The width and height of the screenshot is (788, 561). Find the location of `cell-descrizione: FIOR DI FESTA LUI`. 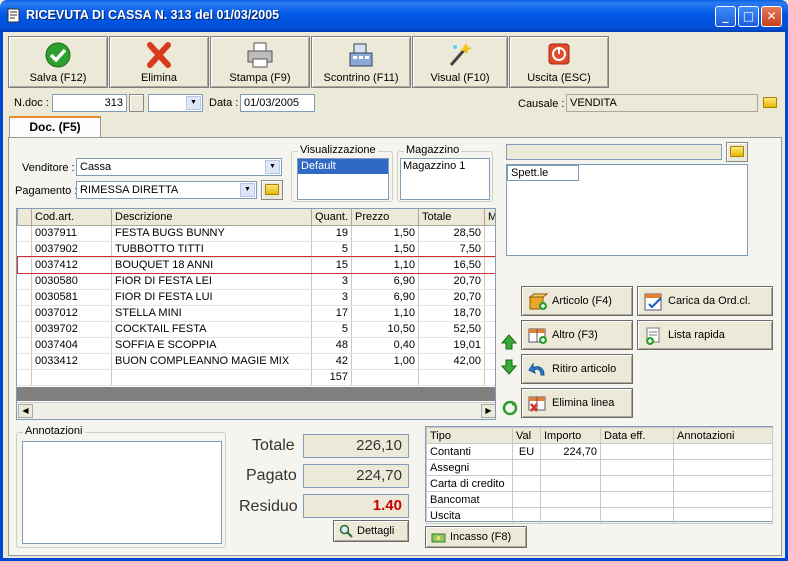

cell-descrizione: FIOR DI FESTA LUI is located at coordinates (211, 297).